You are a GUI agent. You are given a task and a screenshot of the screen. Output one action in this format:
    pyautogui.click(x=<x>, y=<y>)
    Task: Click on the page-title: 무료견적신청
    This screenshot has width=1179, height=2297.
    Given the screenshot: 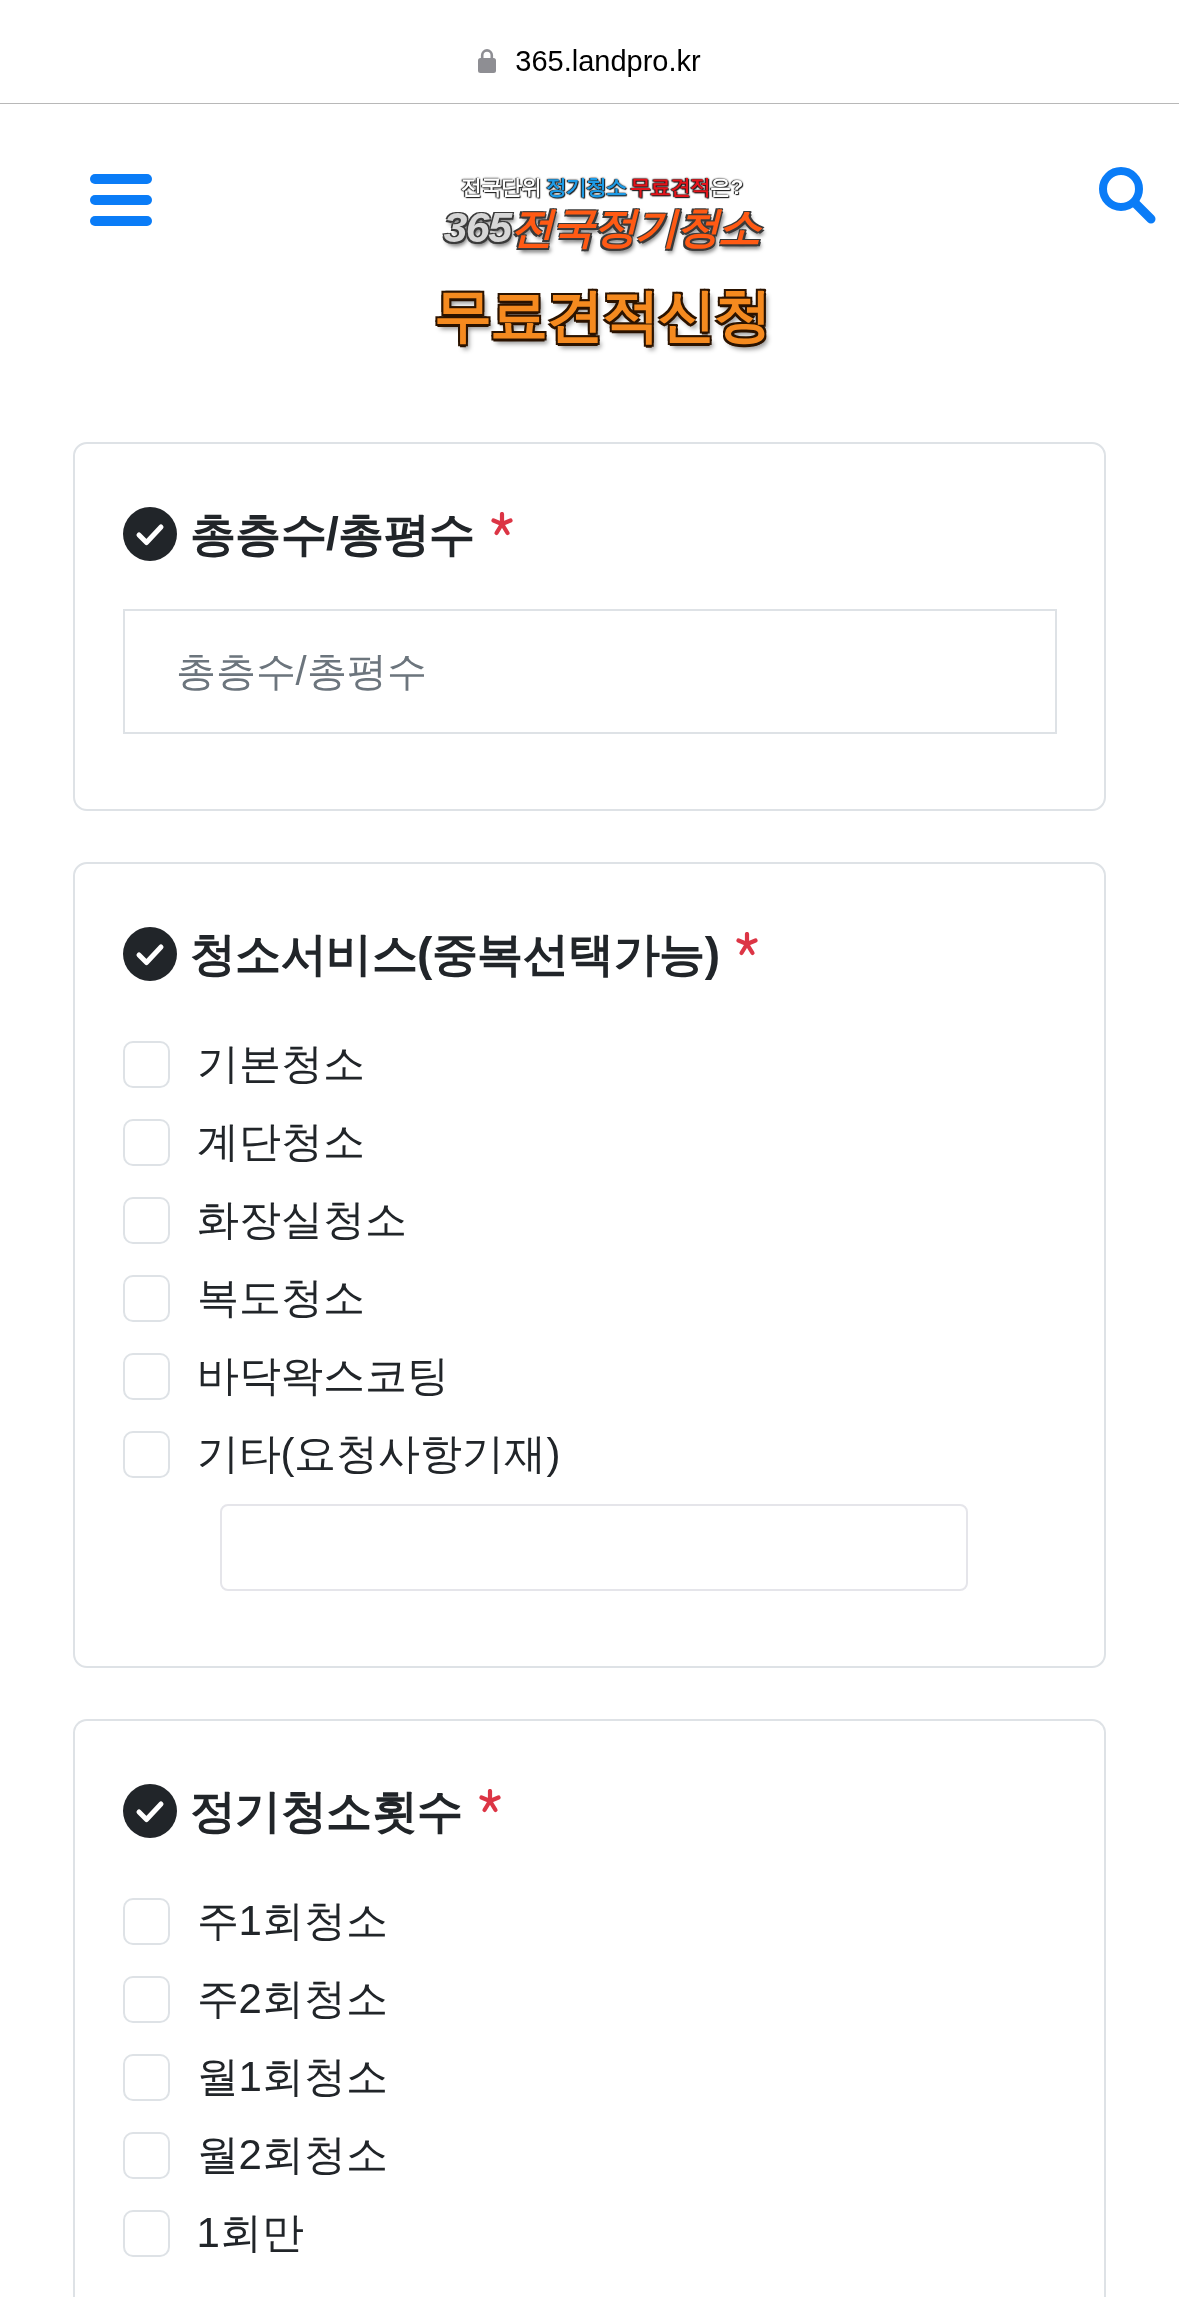 What is the action you would take?
    pyautogui.click(x=601, y=315)
    